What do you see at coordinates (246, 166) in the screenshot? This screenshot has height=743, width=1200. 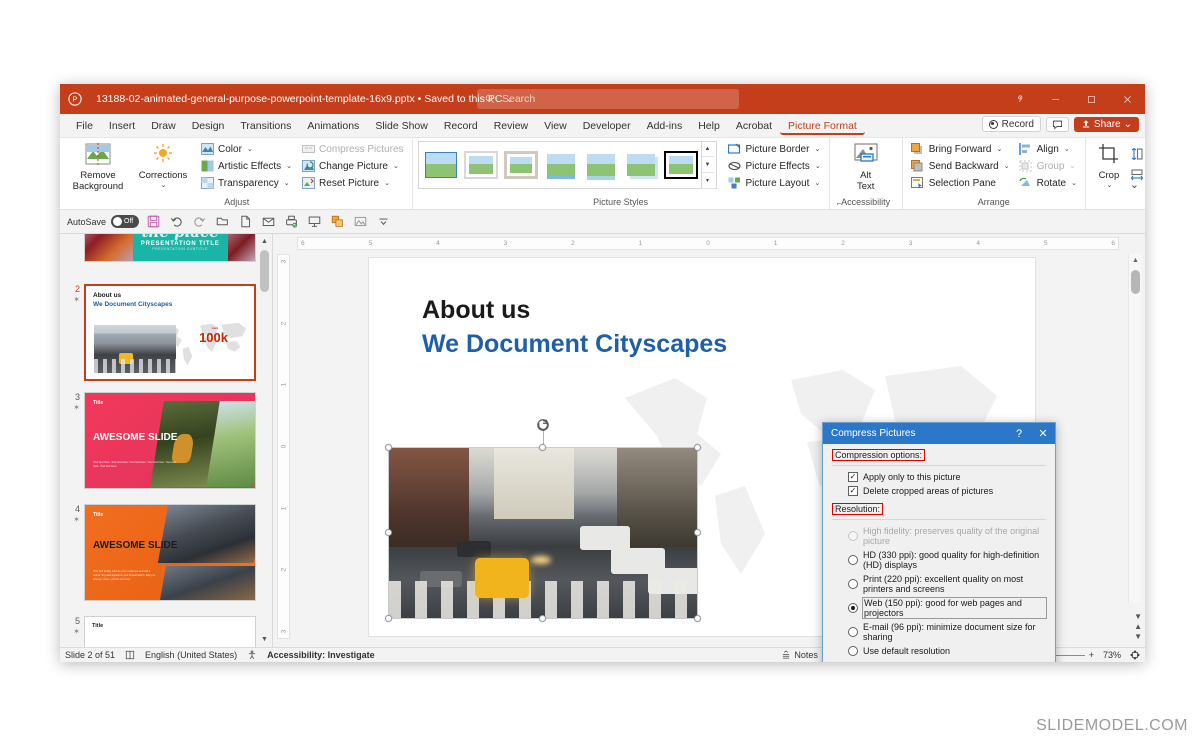 I see `artistic-effects-button: Artistic Effects ⌄` at bounding box center [246, 166].